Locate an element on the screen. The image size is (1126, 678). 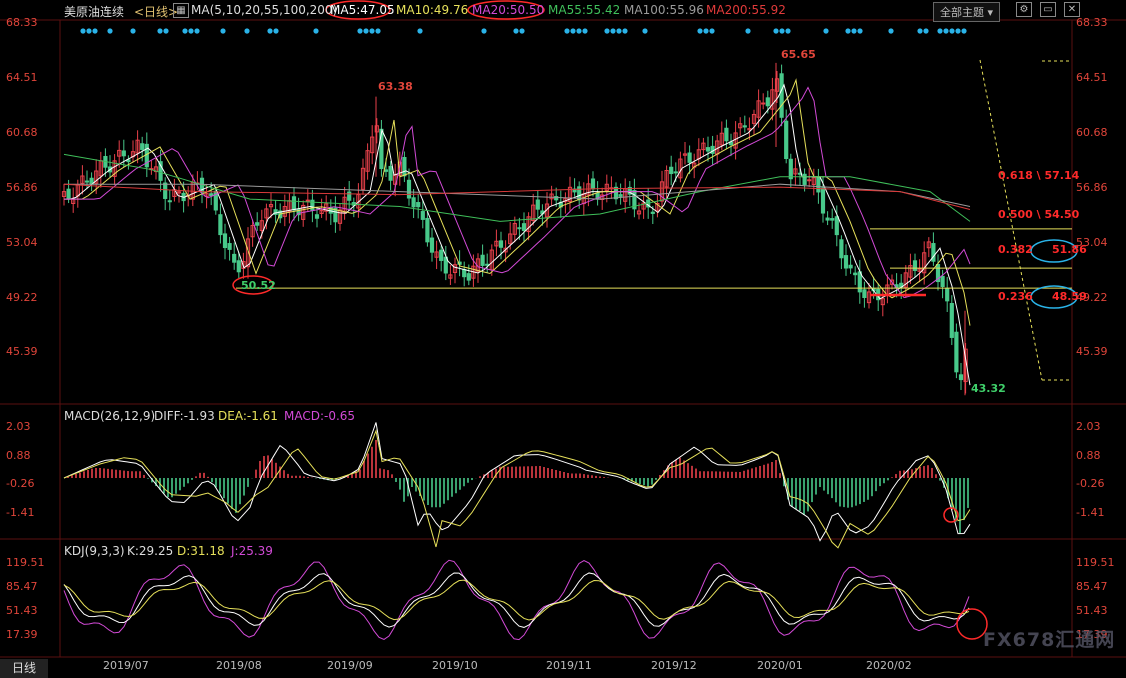
low-label-43: 43.32 is located at coordinates (988, 388).